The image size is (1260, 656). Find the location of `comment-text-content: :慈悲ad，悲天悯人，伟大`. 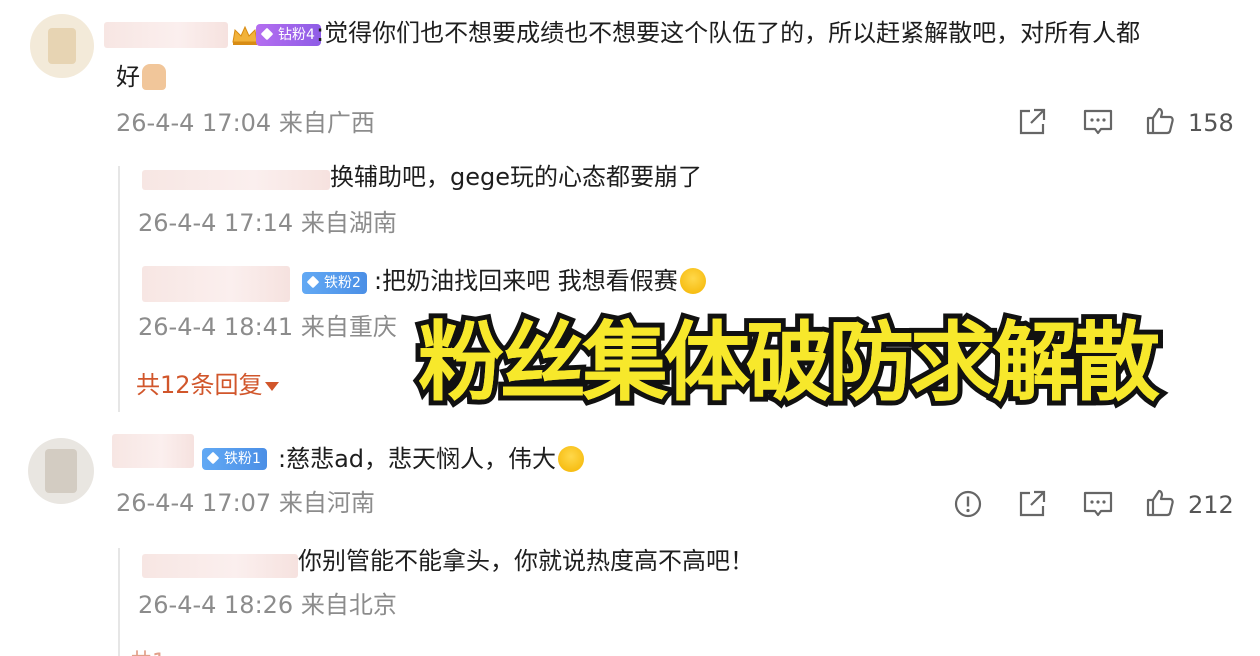

comment-text-content: :慈悲ad，悲天悯人，伟大 is located at coordinates (417, 459).